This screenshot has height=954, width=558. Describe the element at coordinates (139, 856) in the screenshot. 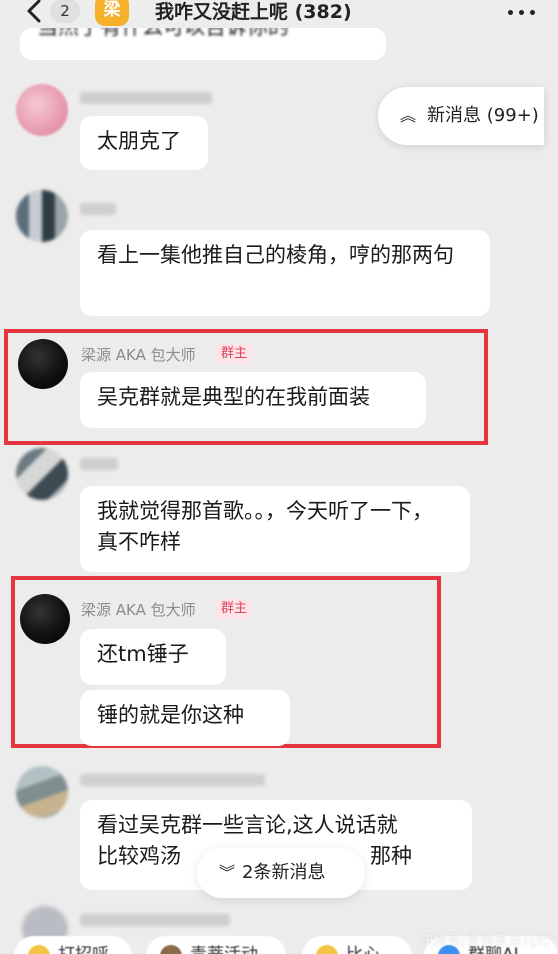

I see `message-text: 比较鸡汤` at that location.